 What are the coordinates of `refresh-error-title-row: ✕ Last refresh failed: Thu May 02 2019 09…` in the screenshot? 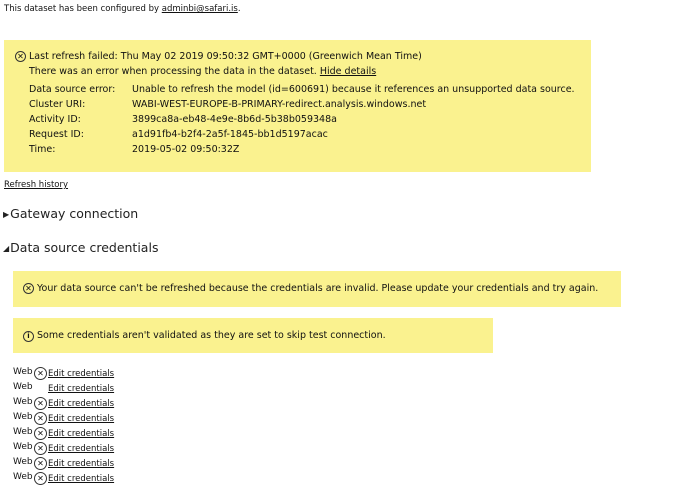 It's located at (218, 56).